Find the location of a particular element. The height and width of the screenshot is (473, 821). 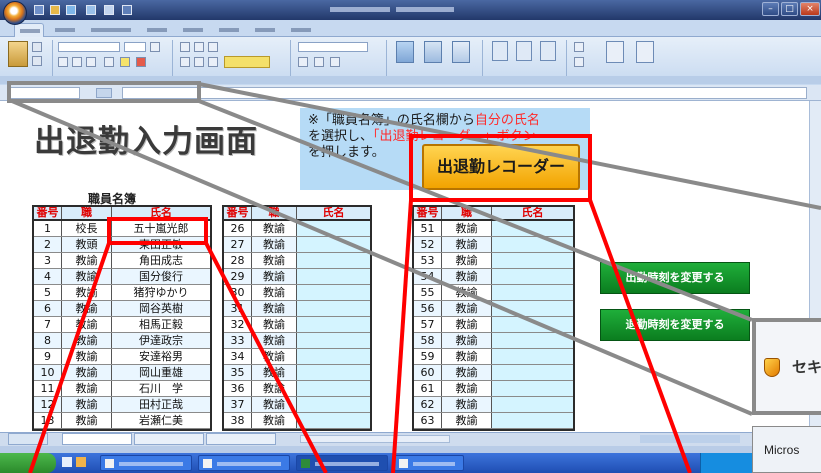

italic-icon is located at coordinates (77, 62).